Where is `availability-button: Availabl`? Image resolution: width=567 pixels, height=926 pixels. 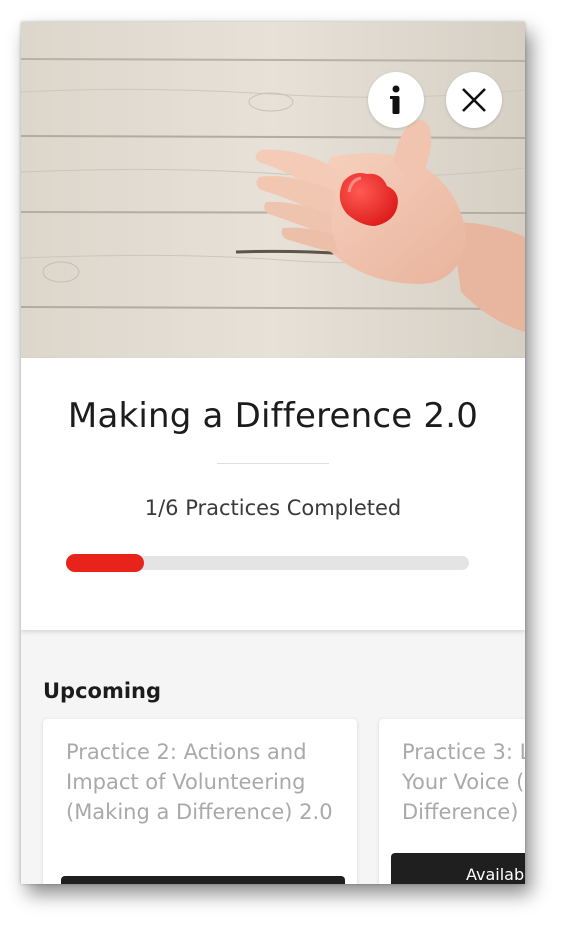
availability-button: Availabl is located at coordinates (458, 868).